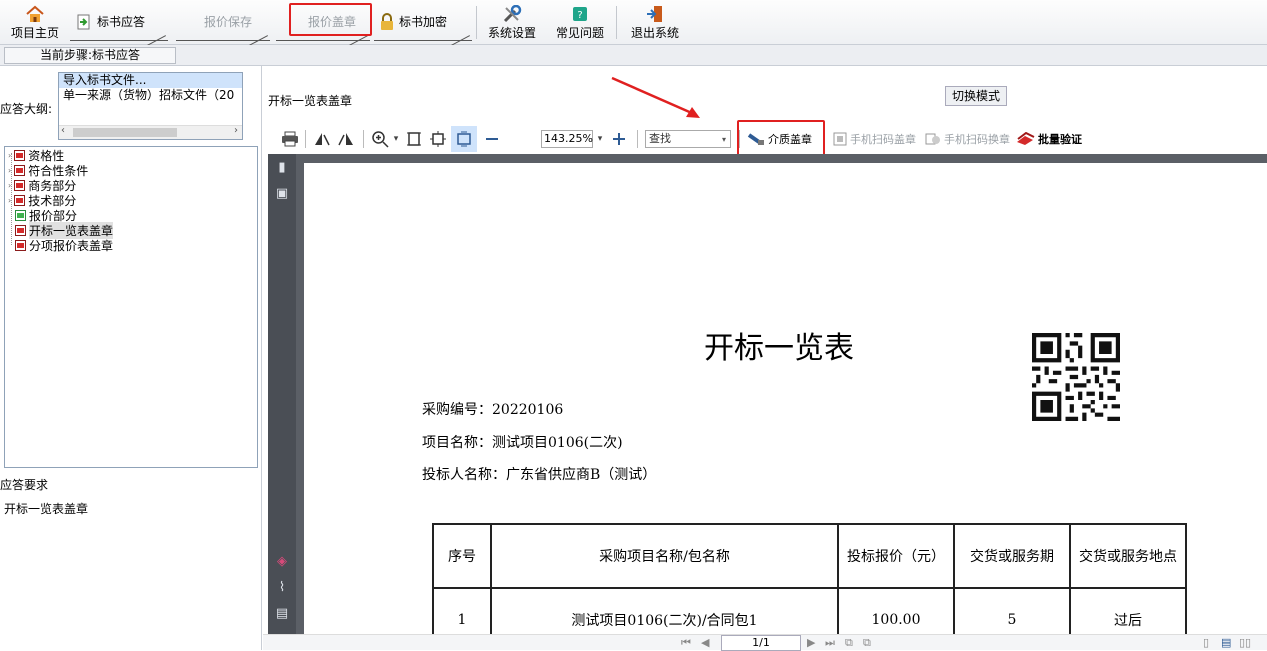 This screenshot has width=1267, height=651. What do you see at coordinates (83, 21) in the screenshot?
I see `document-arrow-icon` at bounding box center [83, 21].